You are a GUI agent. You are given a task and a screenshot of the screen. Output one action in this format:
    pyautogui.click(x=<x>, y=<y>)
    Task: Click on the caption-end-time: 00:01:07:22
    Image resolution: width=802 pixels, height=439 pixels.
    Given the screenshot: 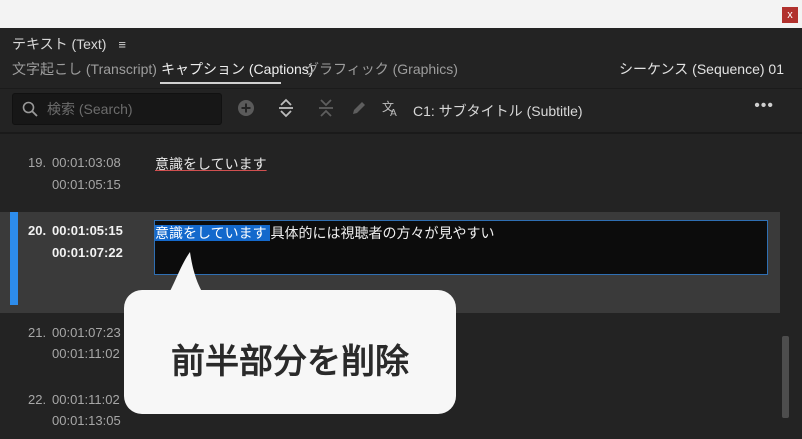 What is the action you would take?
    pyautogui.click(x=87, y=252)
    